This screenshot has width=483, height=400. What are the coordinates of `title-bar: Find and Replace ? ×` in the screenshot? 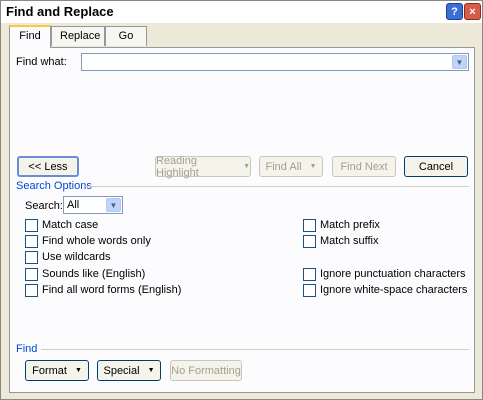 It's located at (241, 12).